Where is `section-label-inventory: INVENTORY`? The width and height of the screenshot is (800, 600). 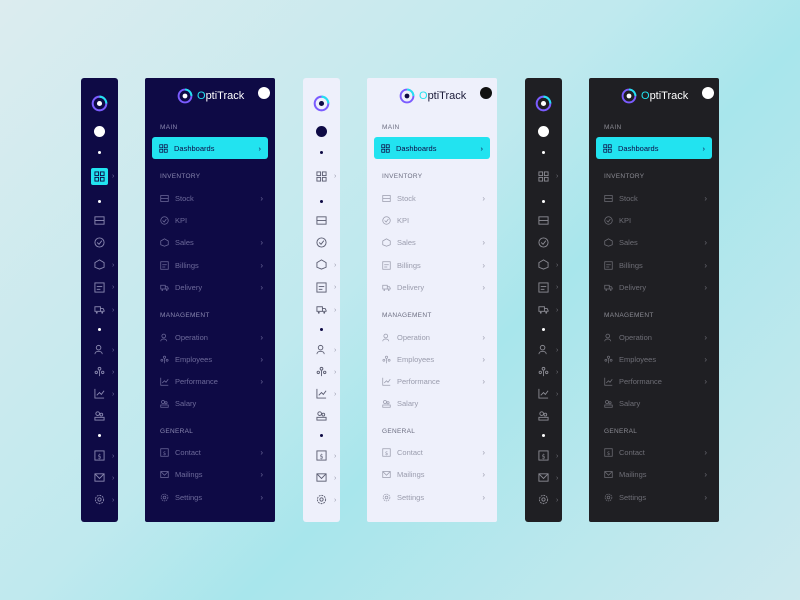 section-label-inventory: INVENTORY is located at coordinates (402, 176).